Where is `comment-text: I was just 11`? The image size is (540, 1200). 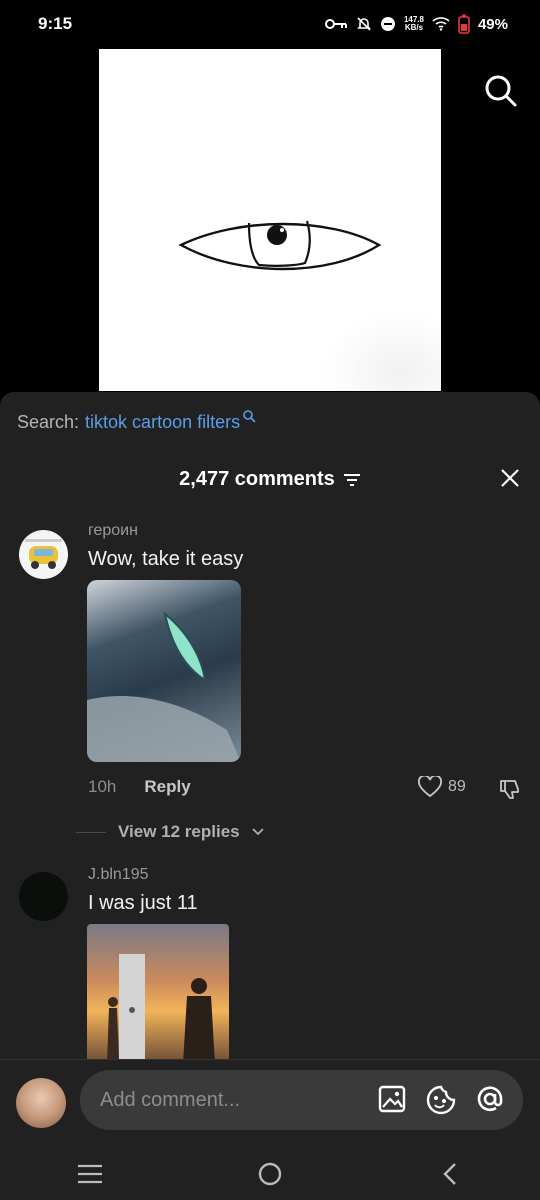
comment-text: I was just 11 is located at coordinates (143, 903).